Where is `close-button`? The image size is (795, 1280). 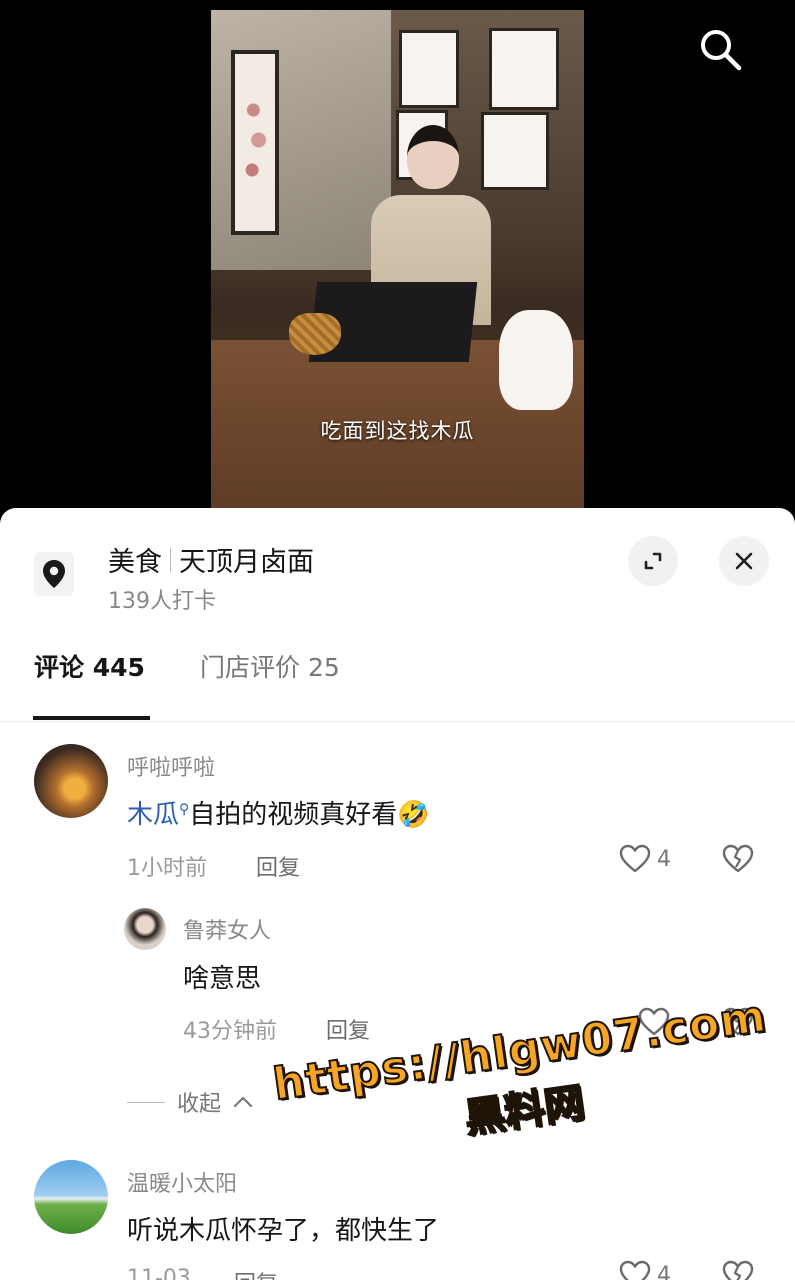 close-button is located at coordinates (744, 561).